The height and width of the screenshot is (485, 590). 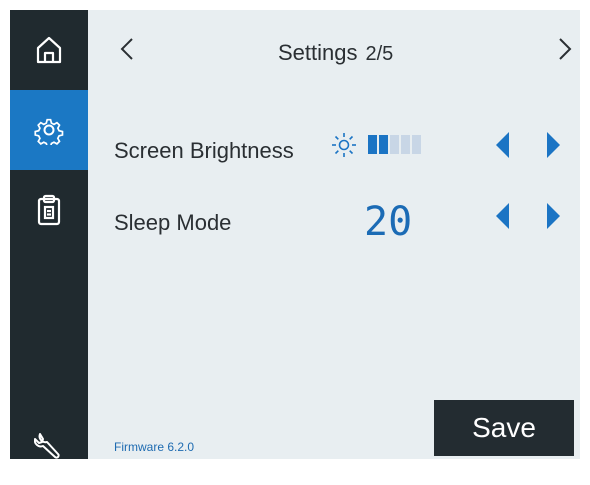 I want to click on firmware-version: Firmware 6.2.0, so click(x=154, y=447).